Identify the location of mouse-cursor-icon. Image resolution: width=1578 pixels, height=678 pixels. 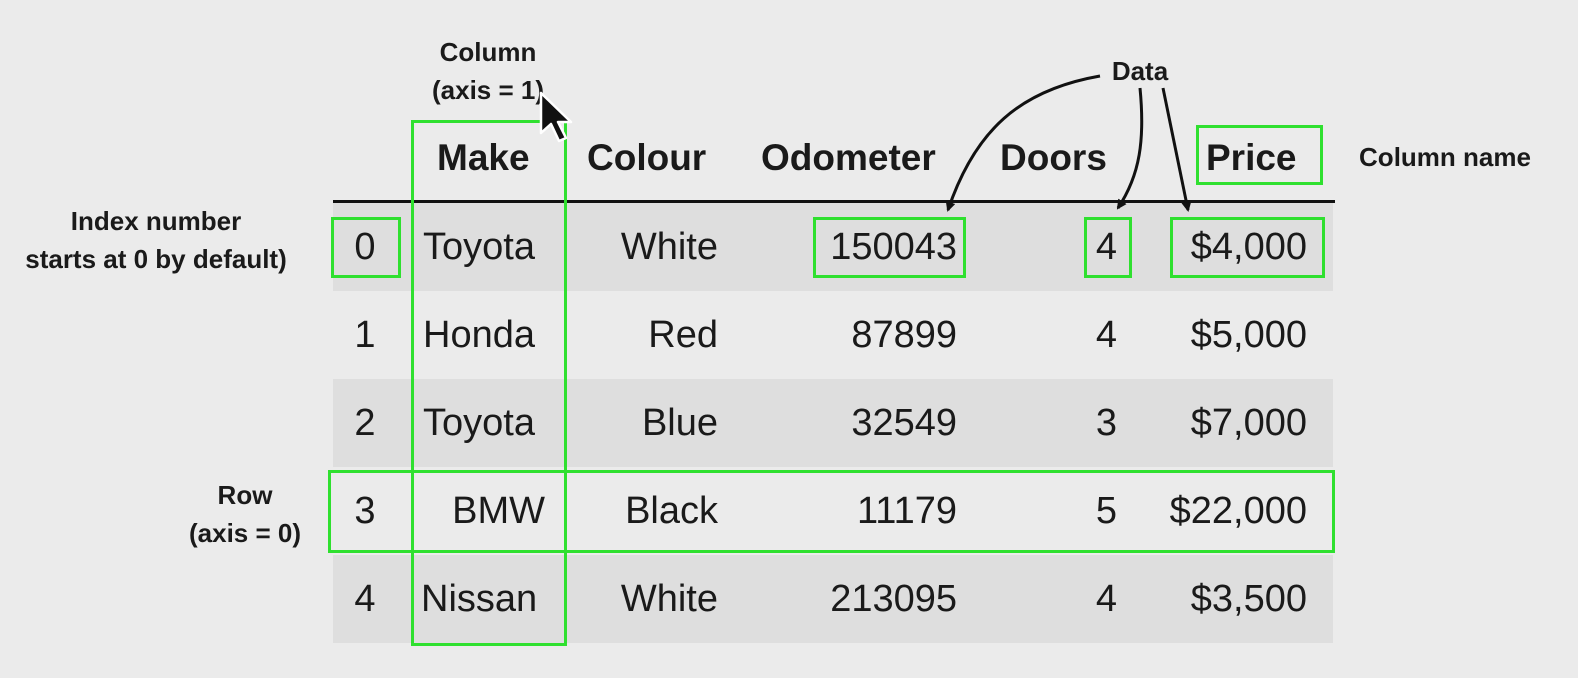
(556, 117).